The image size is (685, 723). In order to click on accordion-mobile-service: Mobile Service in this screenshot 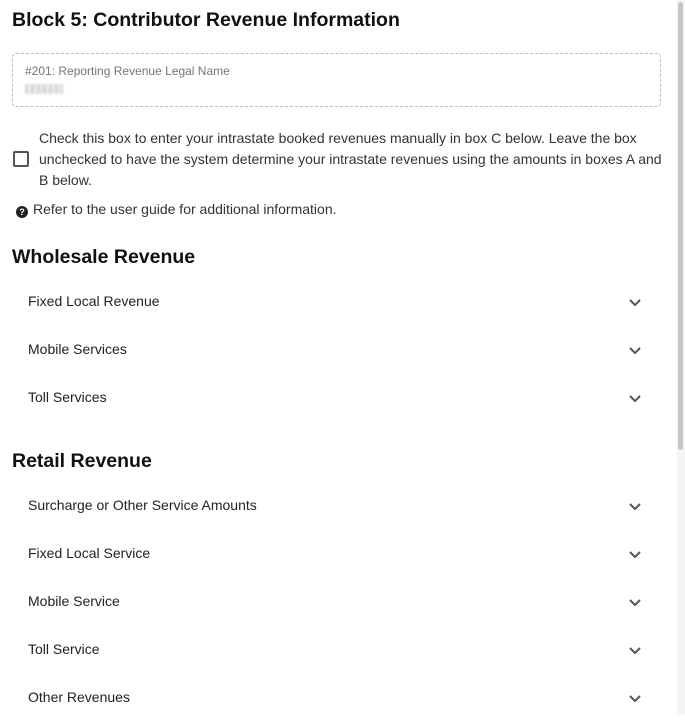, I will do `click(337, 603)`.